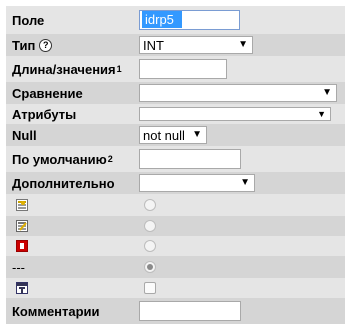  Describe the element at coordinates (150, 288) in the screenshot. I see `fulltext-checkbox` at that location.